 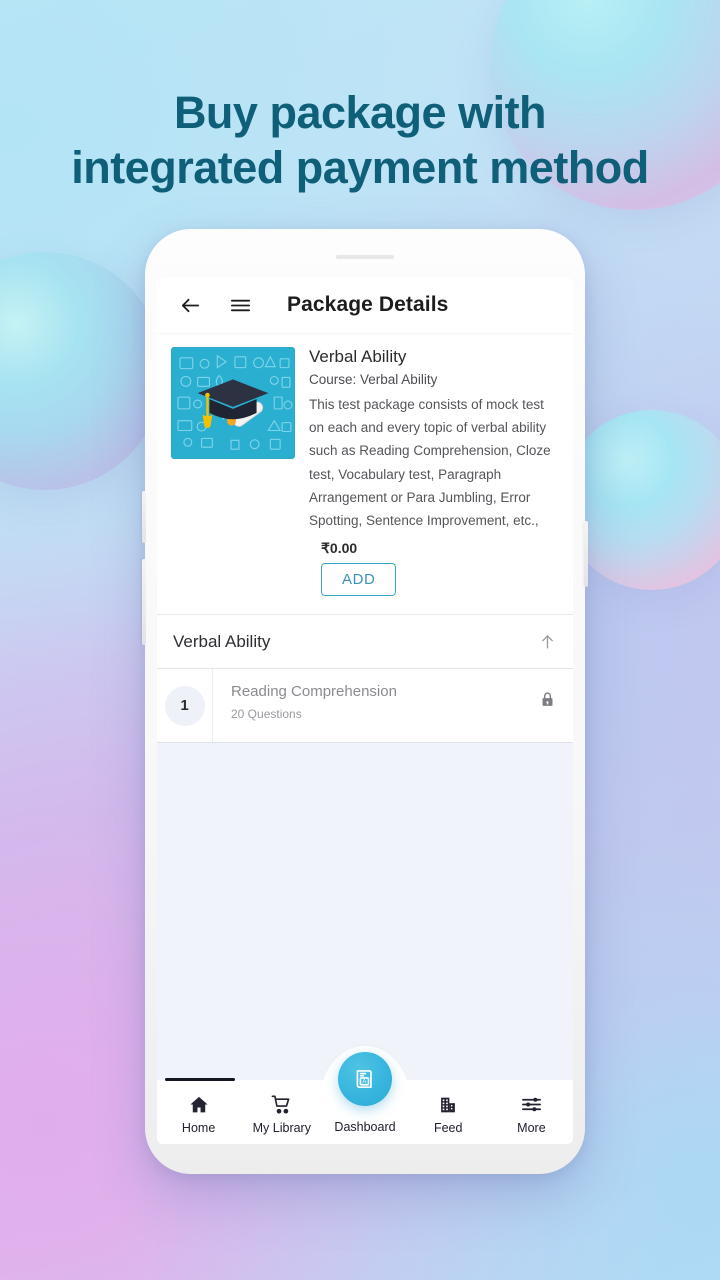 What do you see at coordinates (240, 305) in the screenshot?
I see `hamburger-menu-icon` at bounding box center [240, 305].